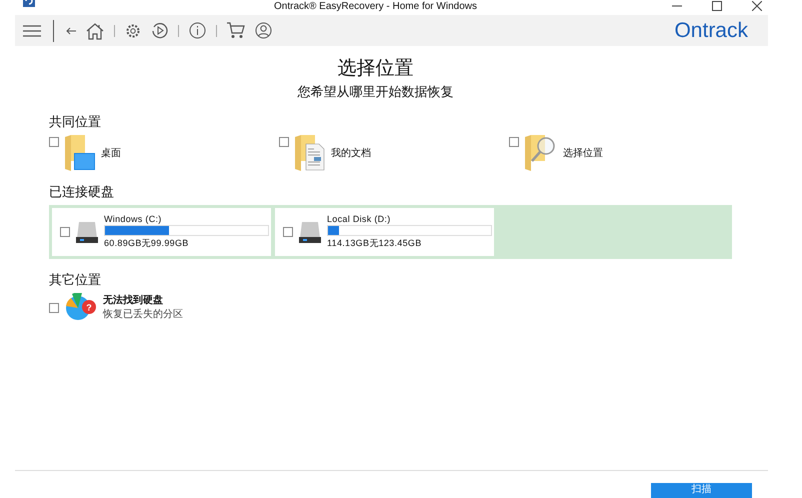 The height and width of the screenshot is (498, 802). I want to click on option-subtitle: 恢复已丢失的分区, so click(143, 314).